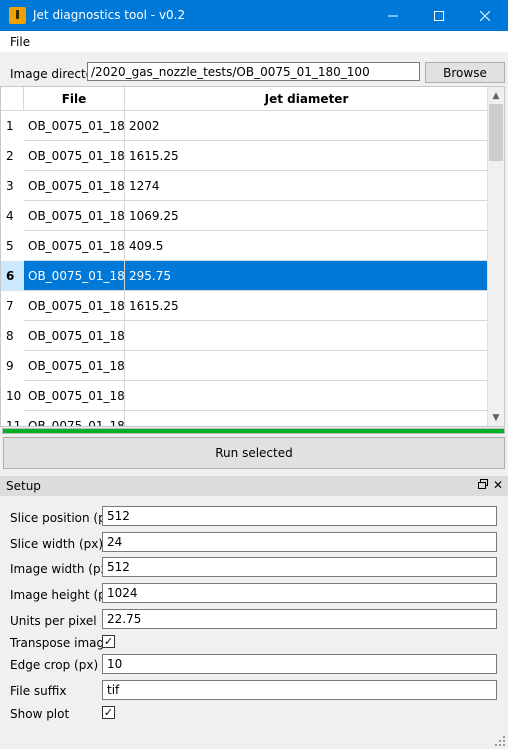 The height and width of the screenshot is (749, 508). What do you see at coordinates (12, 156) in the screenshot?
I see `row-number: 2` at bounding box center [12, 156].